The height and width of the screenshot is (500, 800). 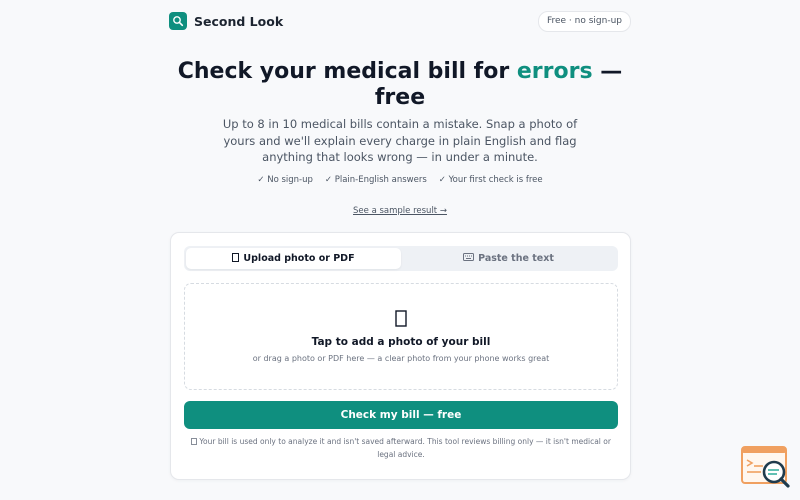 I want to click on top-header: Second Look Free · no sign-up, so click(x=400, y=21).